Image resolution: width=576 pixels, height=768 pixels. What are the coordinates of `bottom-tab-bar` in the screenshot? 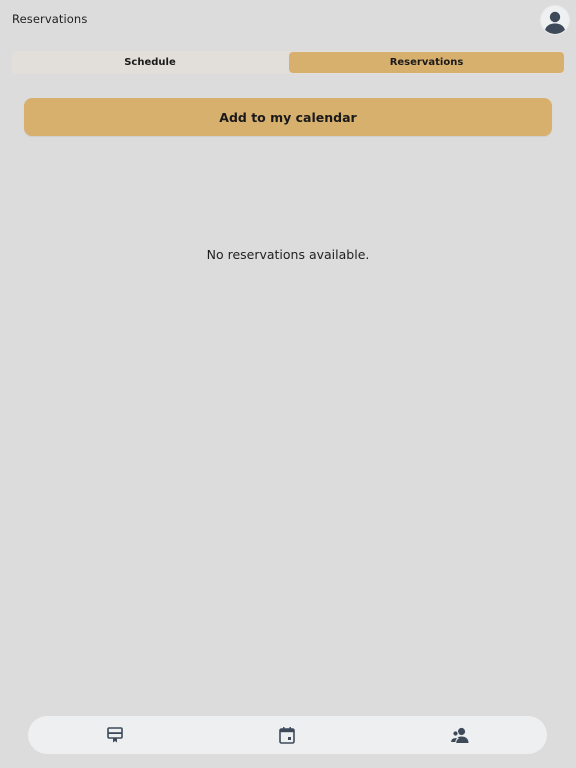 It's located at (287, 735).